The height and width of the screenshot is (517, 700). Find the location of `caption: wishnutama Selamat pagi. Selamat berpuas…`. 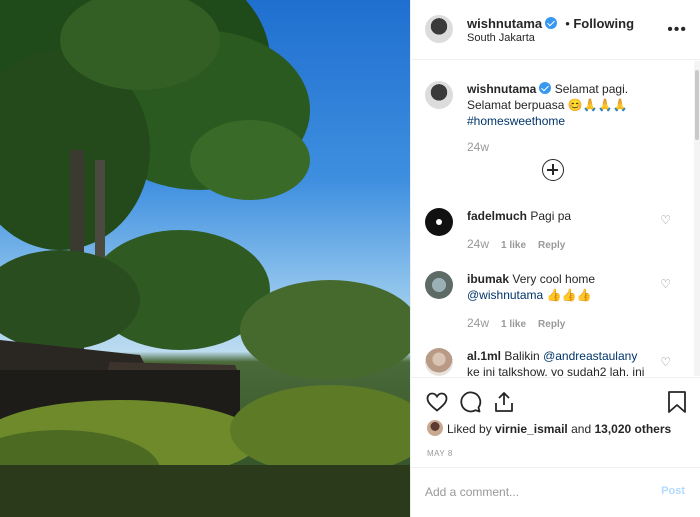

caption: wishnutama Selamat pagi. Selamat berpuas… is located at coordinates (570, 105).